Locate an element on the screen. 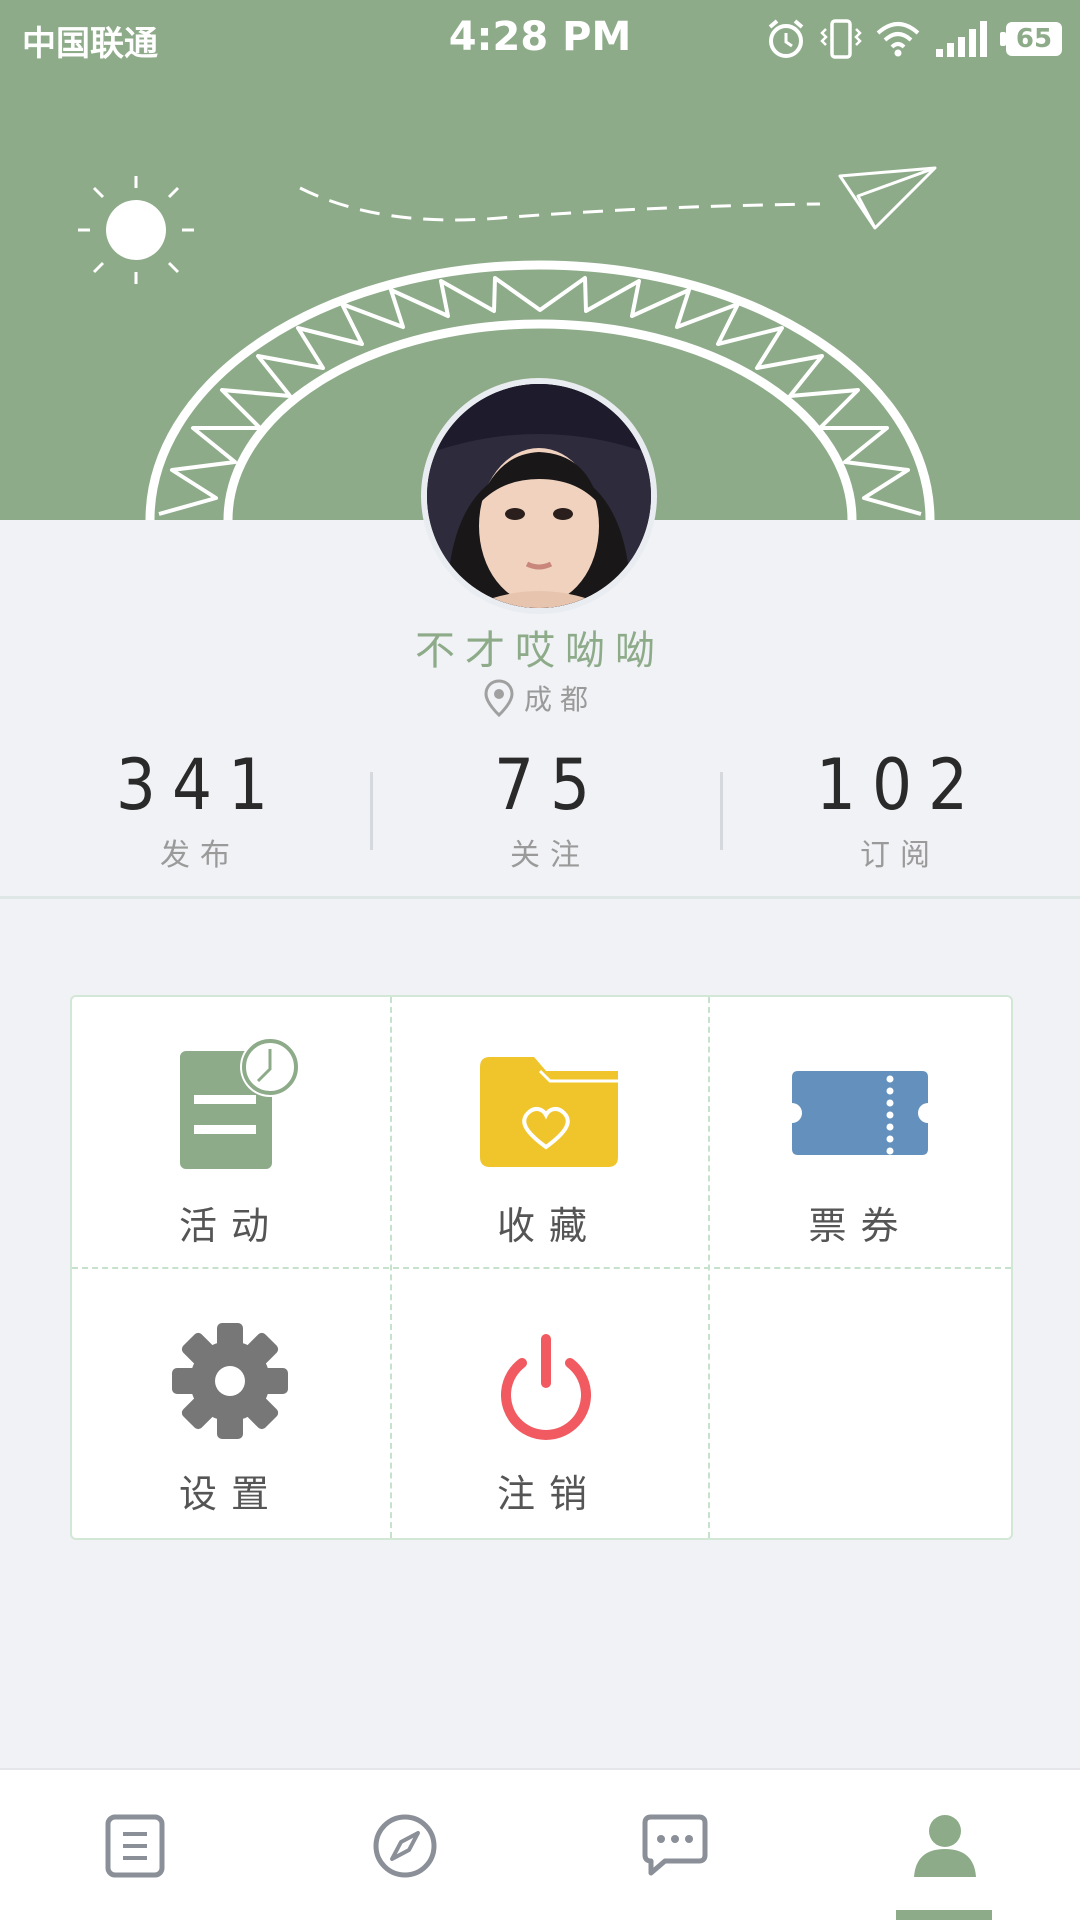 Image resolution: width=1080 pixels, height=1922 pixels. avatar is located at coordinates (539, 496).